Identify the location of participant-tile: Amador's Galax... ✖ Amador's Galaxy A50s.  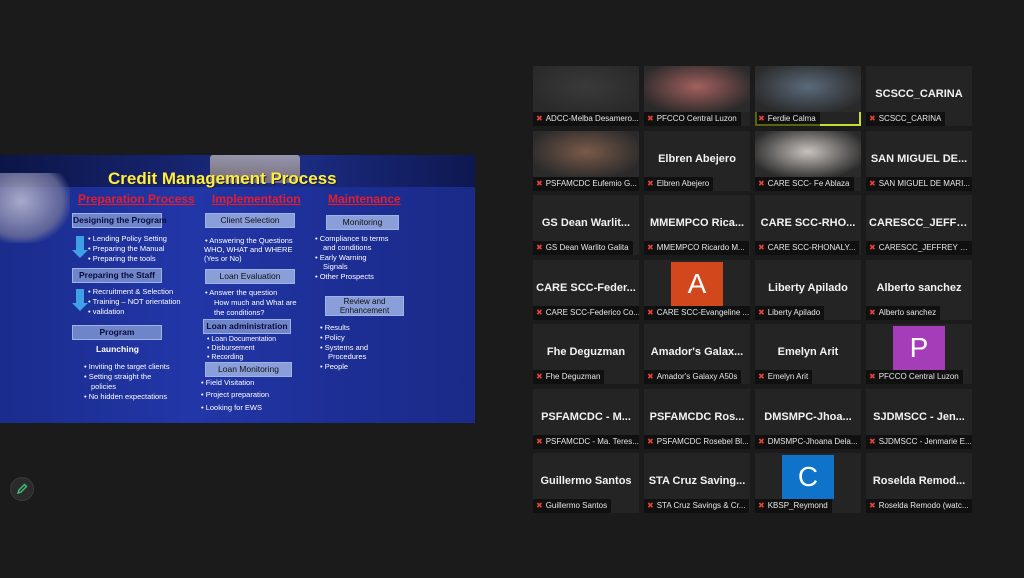
(697, 354).